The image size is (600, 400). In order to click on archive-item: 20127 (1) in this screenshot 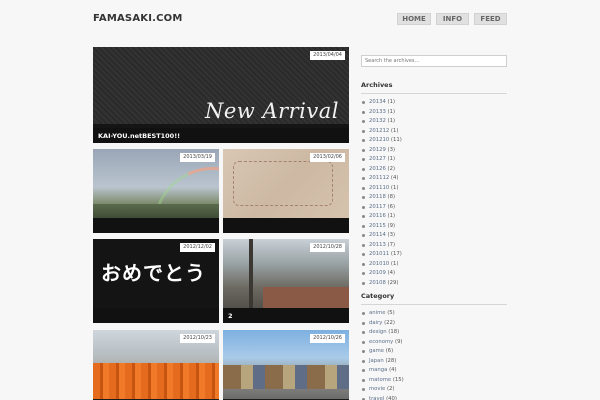, I will do `click(434, 160)`.